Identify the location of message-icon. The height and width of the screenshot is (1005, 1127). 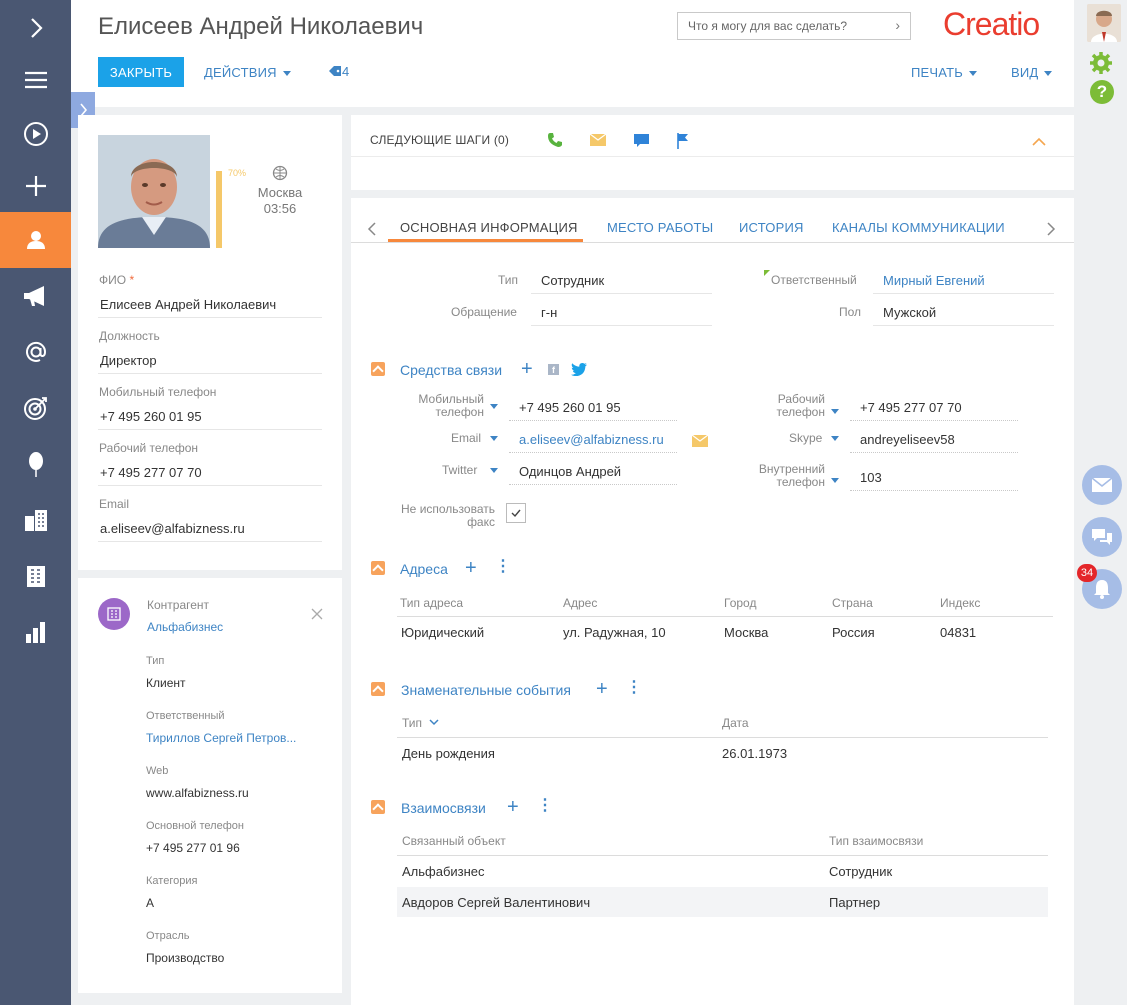
(641, 141).